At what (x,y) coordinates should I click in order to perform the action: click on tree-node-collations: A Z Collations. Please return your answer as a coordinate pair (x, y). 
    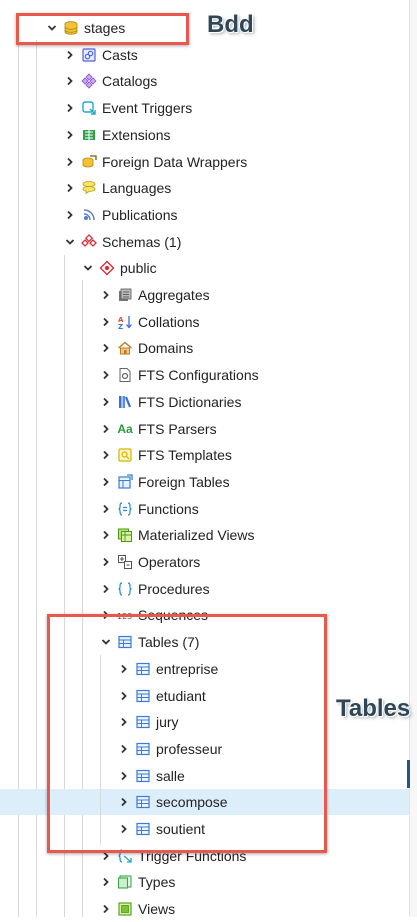
    Looking at the image, I should click on (204, 322).